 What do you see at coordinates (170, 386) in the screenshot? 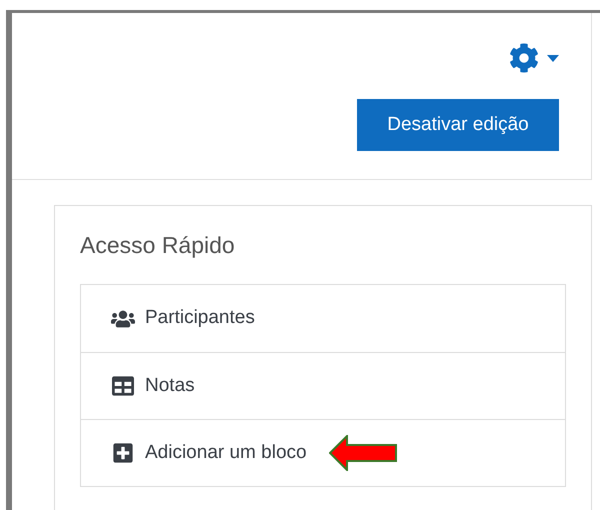
I see `block-link: Notas` at bounding box center [170, 386].